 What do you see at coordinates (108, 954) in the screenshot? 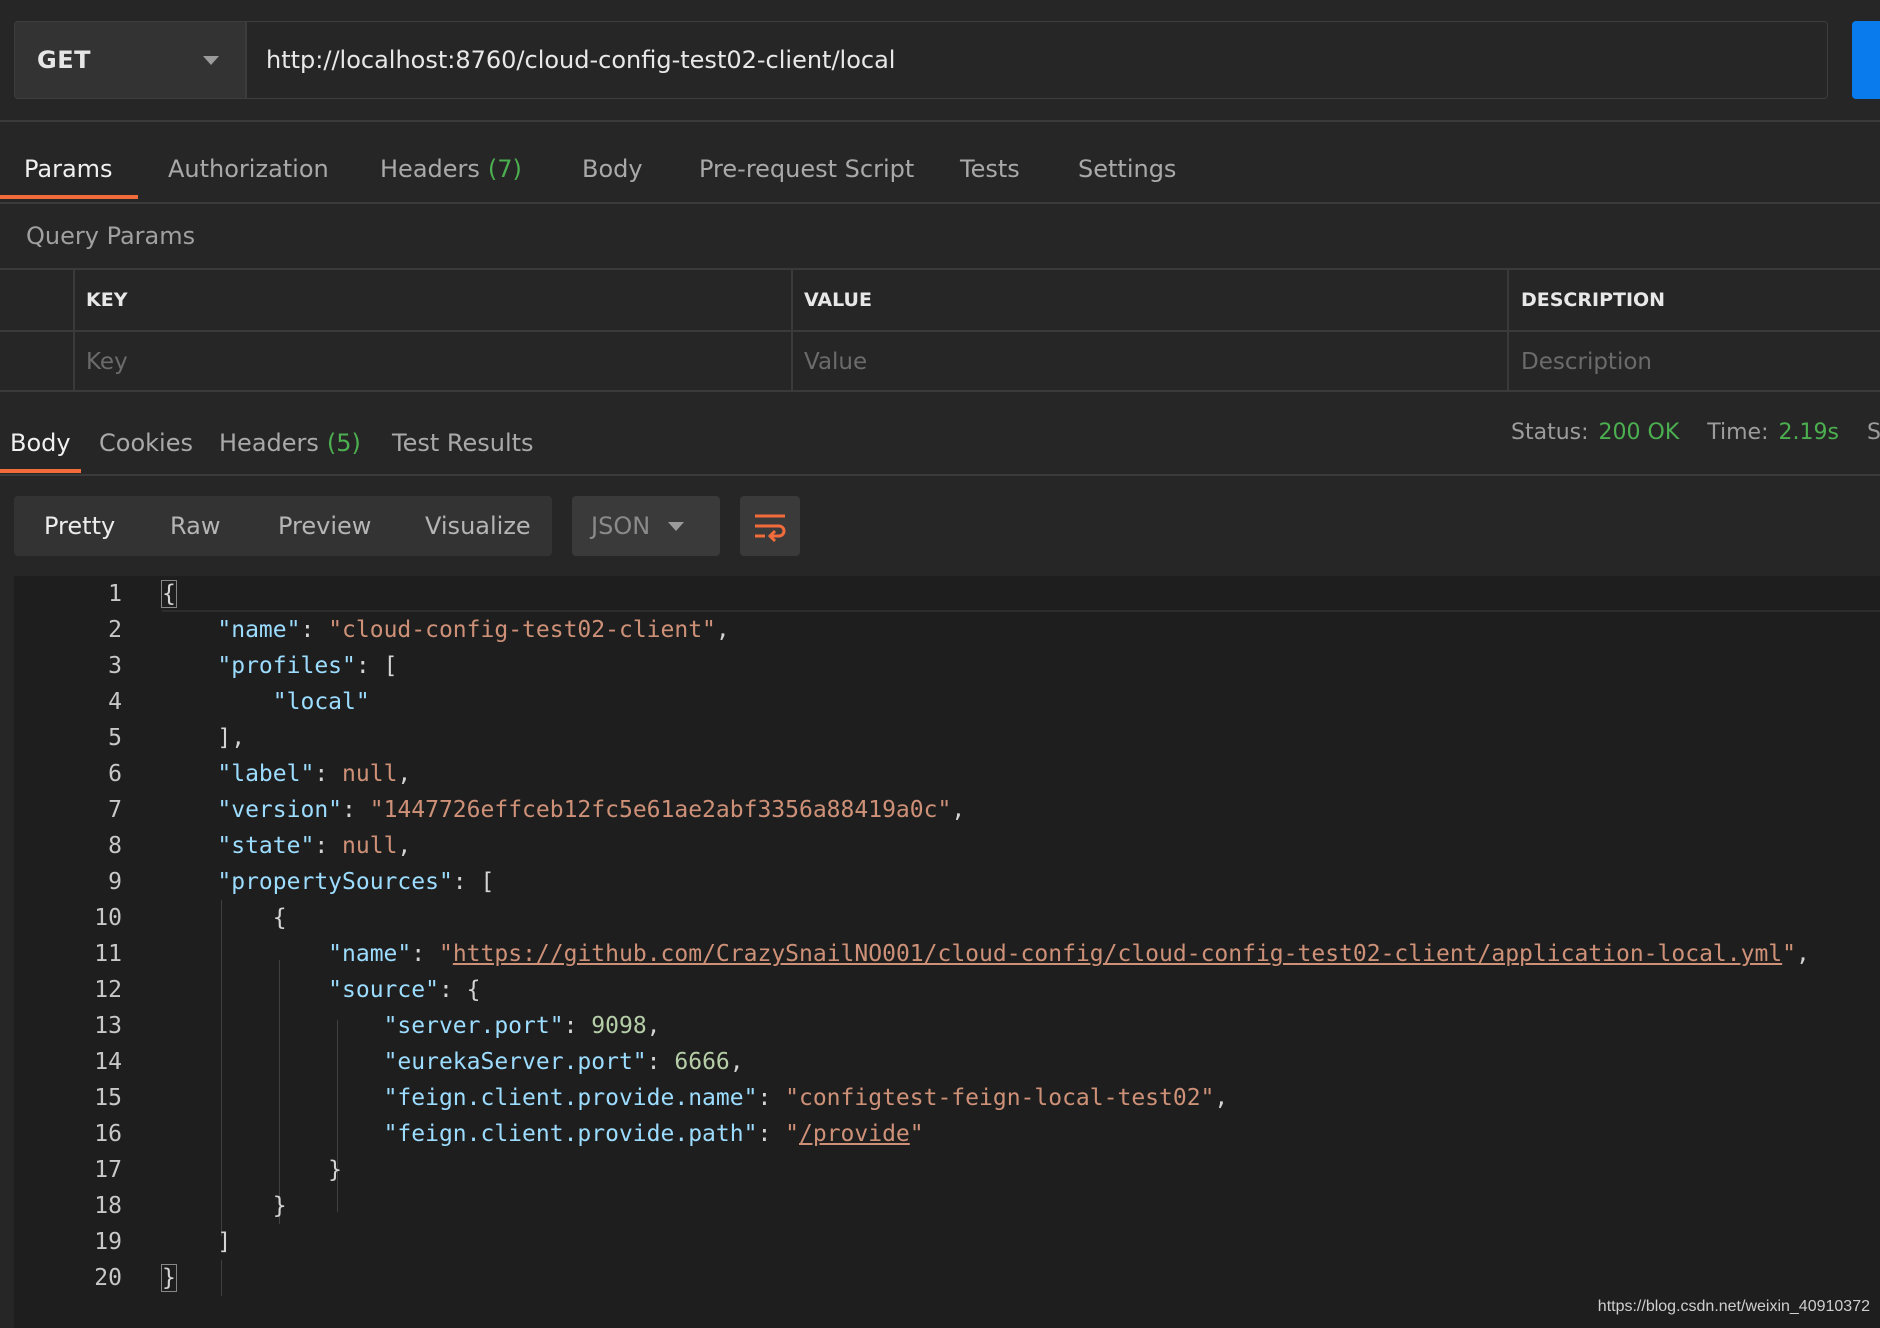
I see `line-number: 11` at bounding box center [108, 954].